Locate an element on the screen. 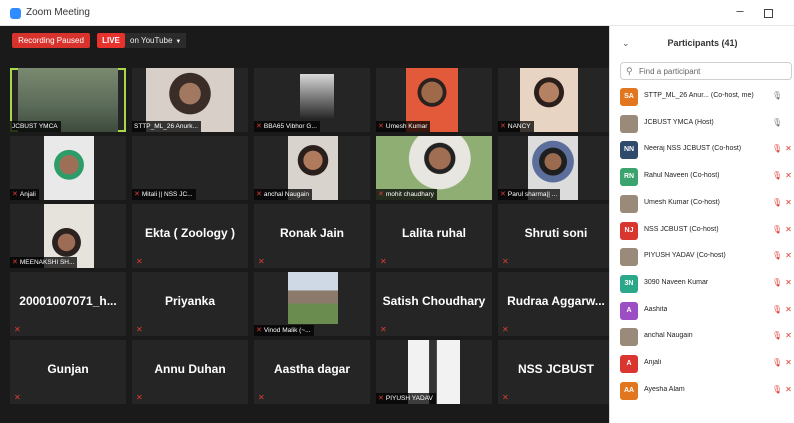 The height and width of the screenshot is (423, 794). participant-name: Anjali is located at coordinates (653, 362).